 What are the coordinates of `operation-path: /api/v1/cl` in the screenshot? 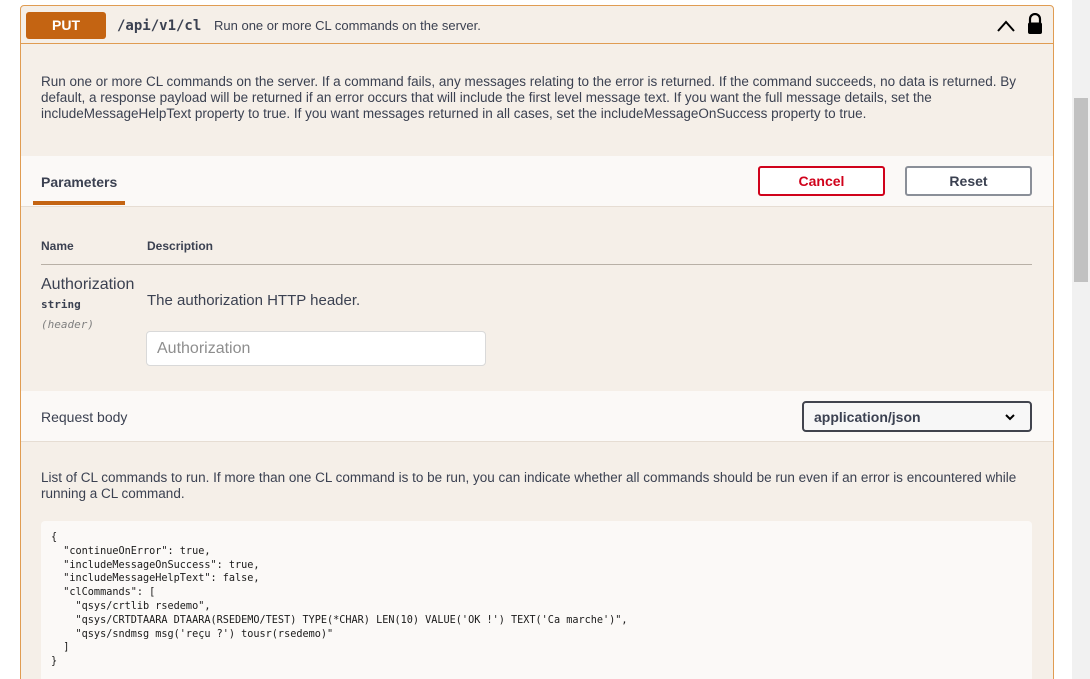 It's located at (159, 26).